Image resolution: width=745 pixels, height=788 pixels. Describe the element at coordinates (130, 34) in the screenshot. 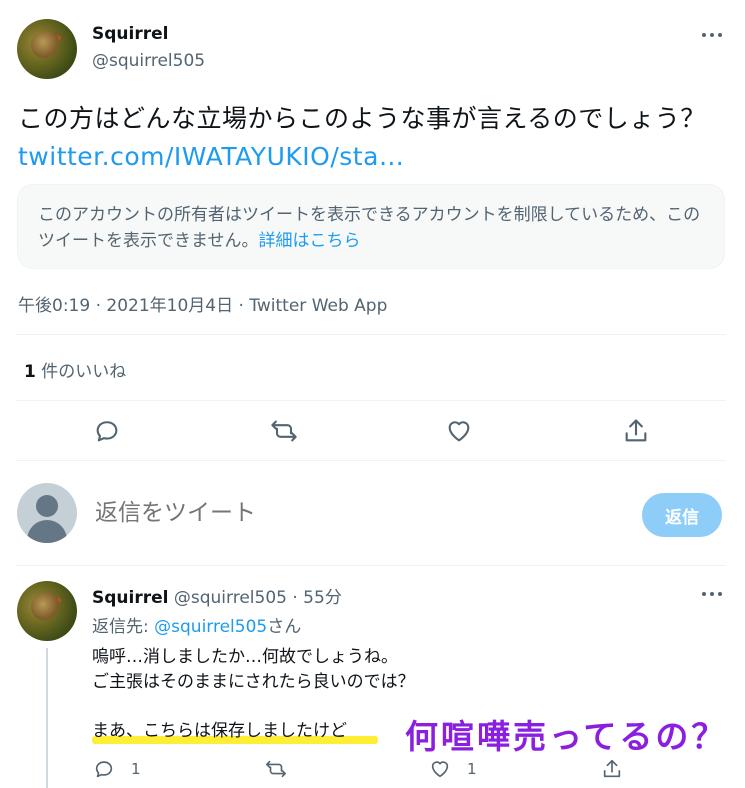

I see `author-display-name: Squirrel` at that location.